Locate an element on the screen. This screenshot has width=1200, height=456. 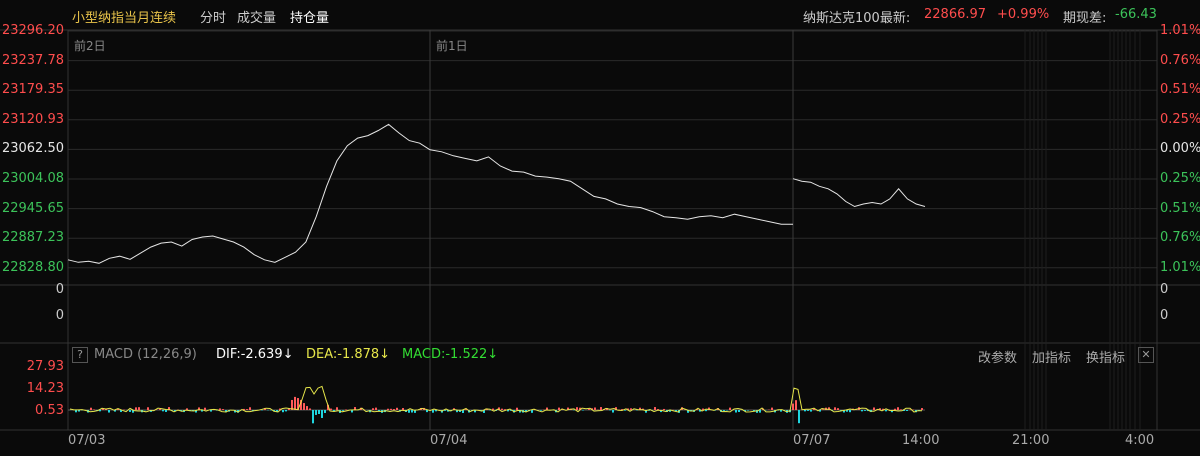
price-axis-left-4: 23062.50 is located at coordinates (32, 149).